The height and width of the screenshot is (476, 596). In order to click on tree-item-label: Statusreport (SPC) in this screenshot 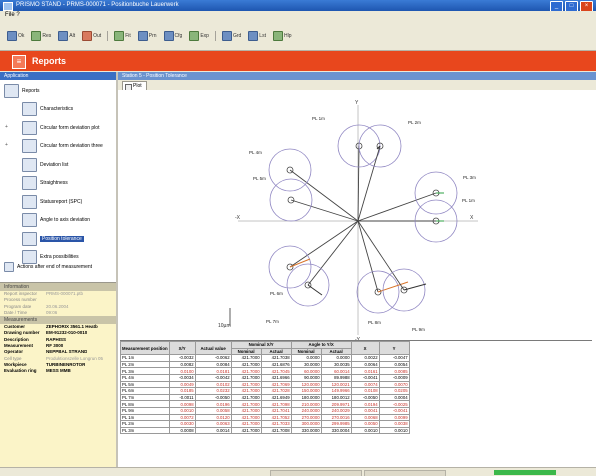, I will do `click(61, 201)`.